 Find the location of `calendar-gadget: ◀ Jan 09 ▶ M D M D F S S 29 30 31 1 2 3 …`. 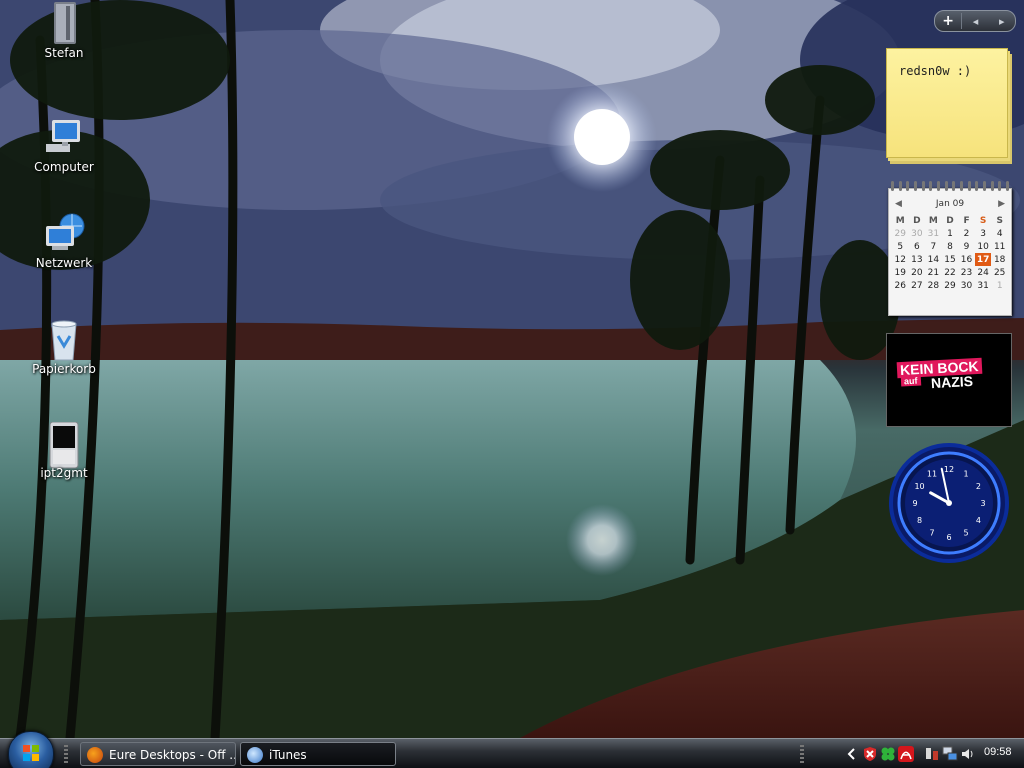

calendar-gadget: ◀ Jan 09 ▶ M D M D F S S 29 30 31 1 2 3 … is located at coordinates (950, 248).